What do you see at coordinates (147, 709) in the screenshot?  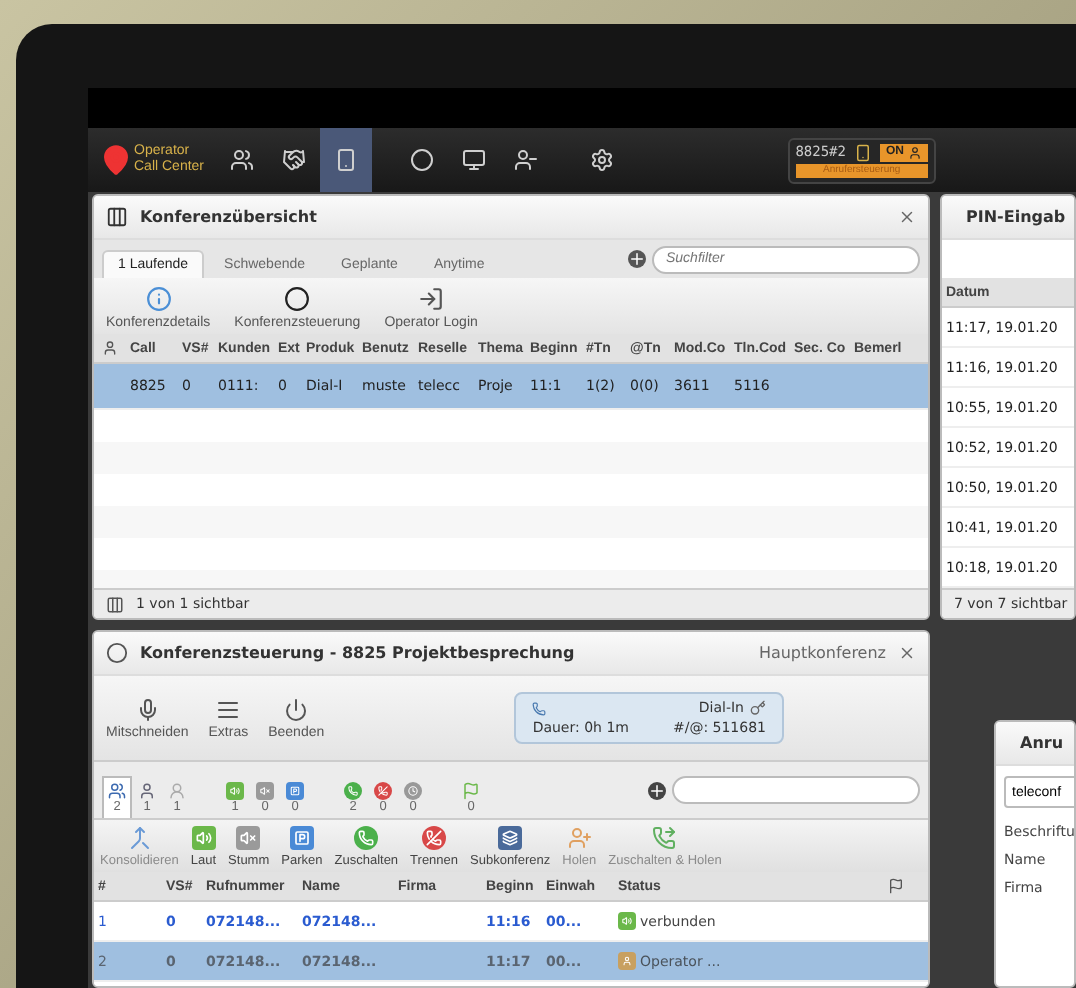 I see `microphone-icon` at bounding box center [147, 709].